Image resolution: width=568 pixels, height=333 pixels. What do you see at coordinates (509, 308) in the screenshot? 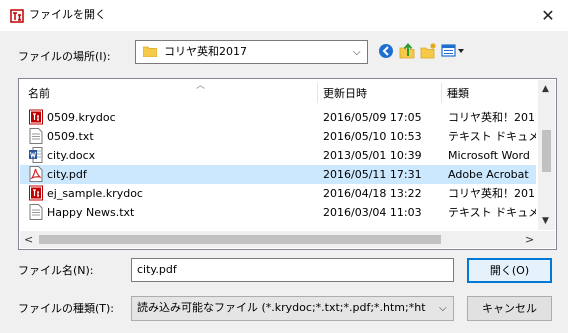
I see `cancel-button: キャンセル` at bounding box center [509, 308].